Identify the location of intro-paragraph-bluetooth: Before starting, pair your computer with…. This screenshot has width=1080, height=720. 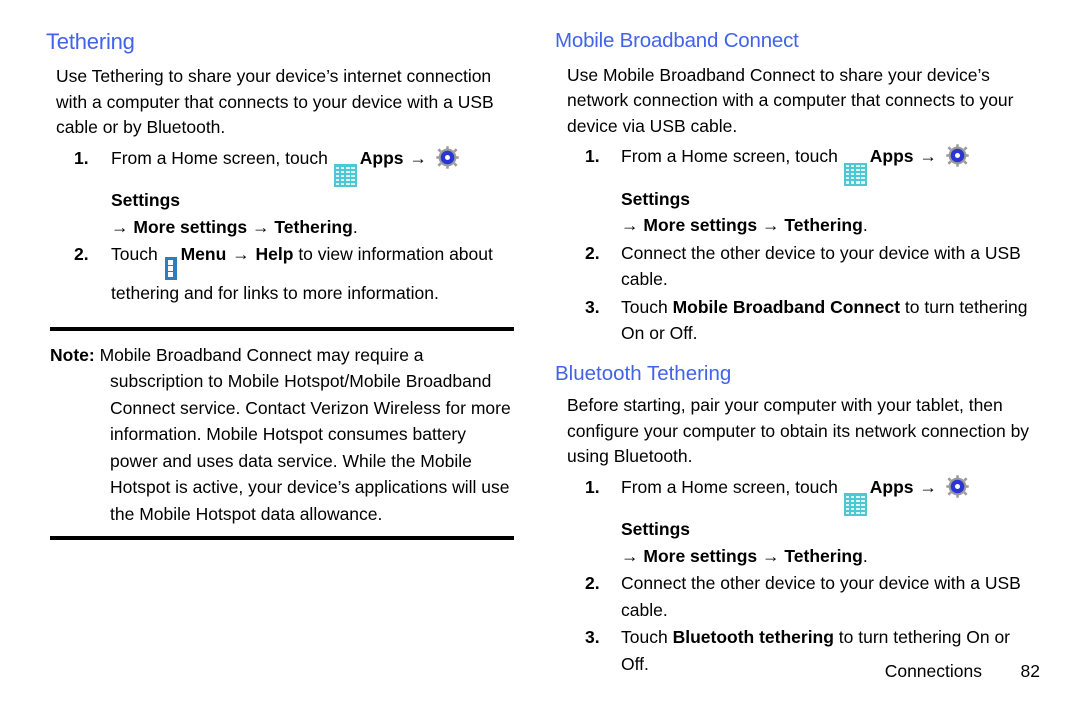
(798, 431).